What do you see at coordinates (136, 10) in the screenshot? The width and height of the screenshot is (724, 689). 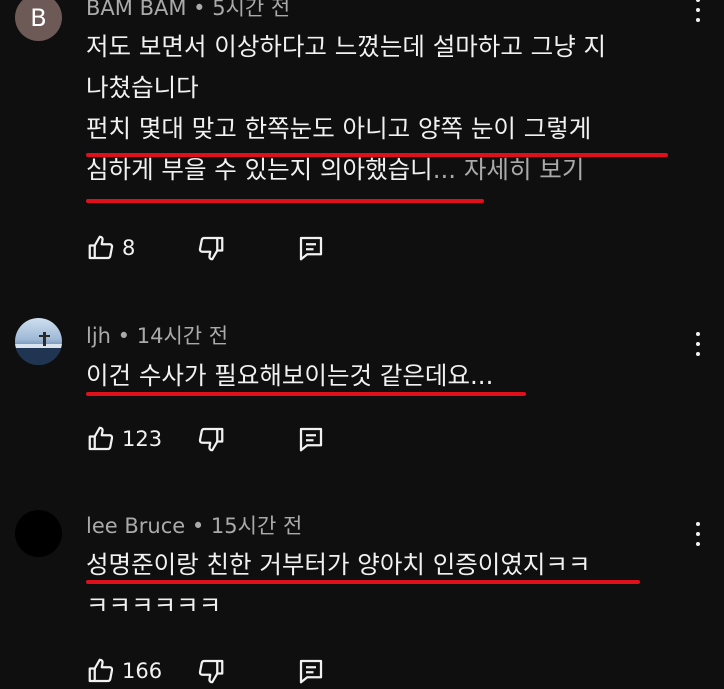 I see `author-name: BAM BAM` at bounding box center [136, 10].